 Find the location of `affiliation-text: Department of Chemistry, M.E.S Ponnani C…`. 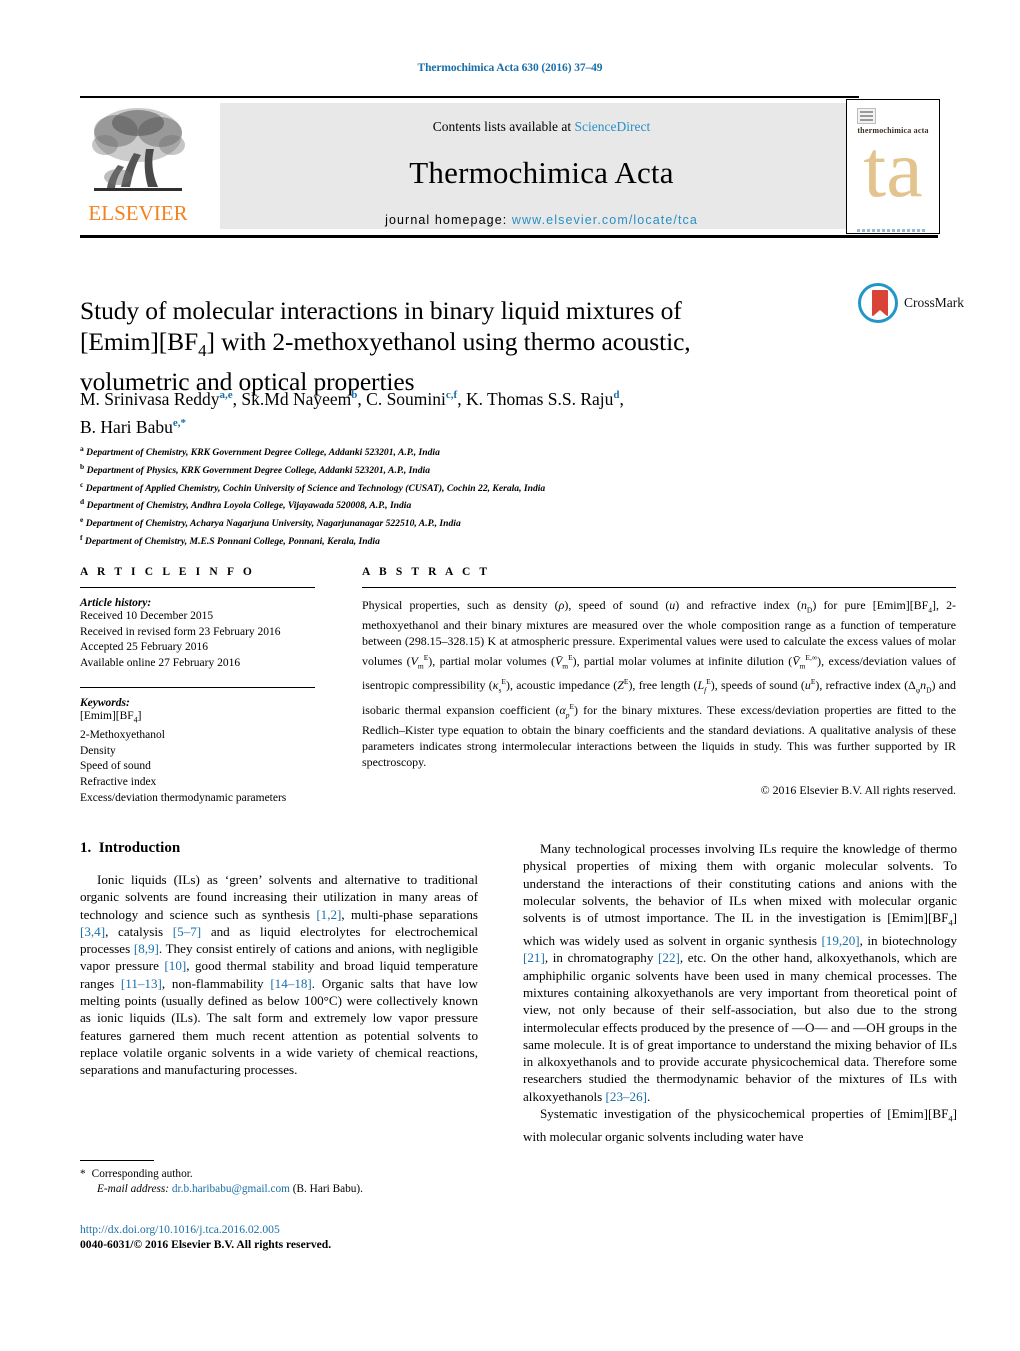

affiliation-text: Department of Chemistry, M.E.S Ponnani C… is located at coordinates (232, 542).